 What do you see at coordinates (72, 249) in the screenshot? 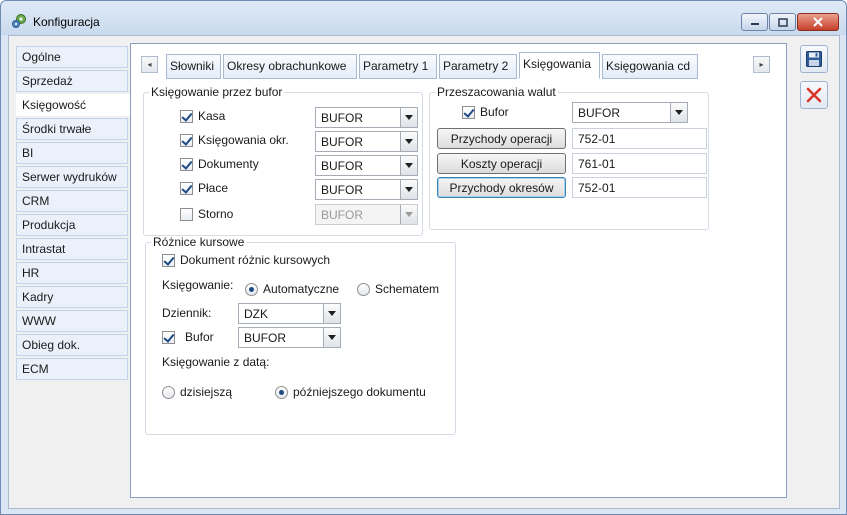
I see `sidebar-item-intrastat: Intrastat` at bounding box center [72, 249].